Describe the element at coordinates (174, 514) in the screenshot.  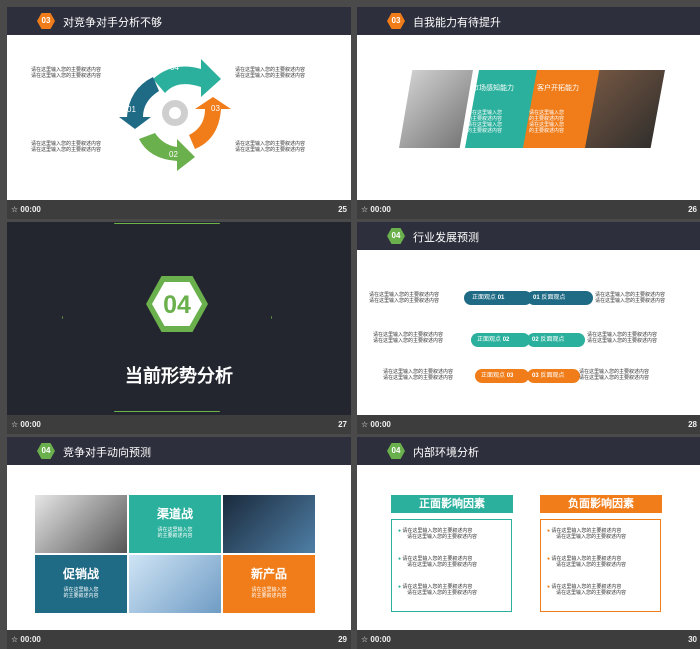
I see `tile-title: 渠道战` at that location.